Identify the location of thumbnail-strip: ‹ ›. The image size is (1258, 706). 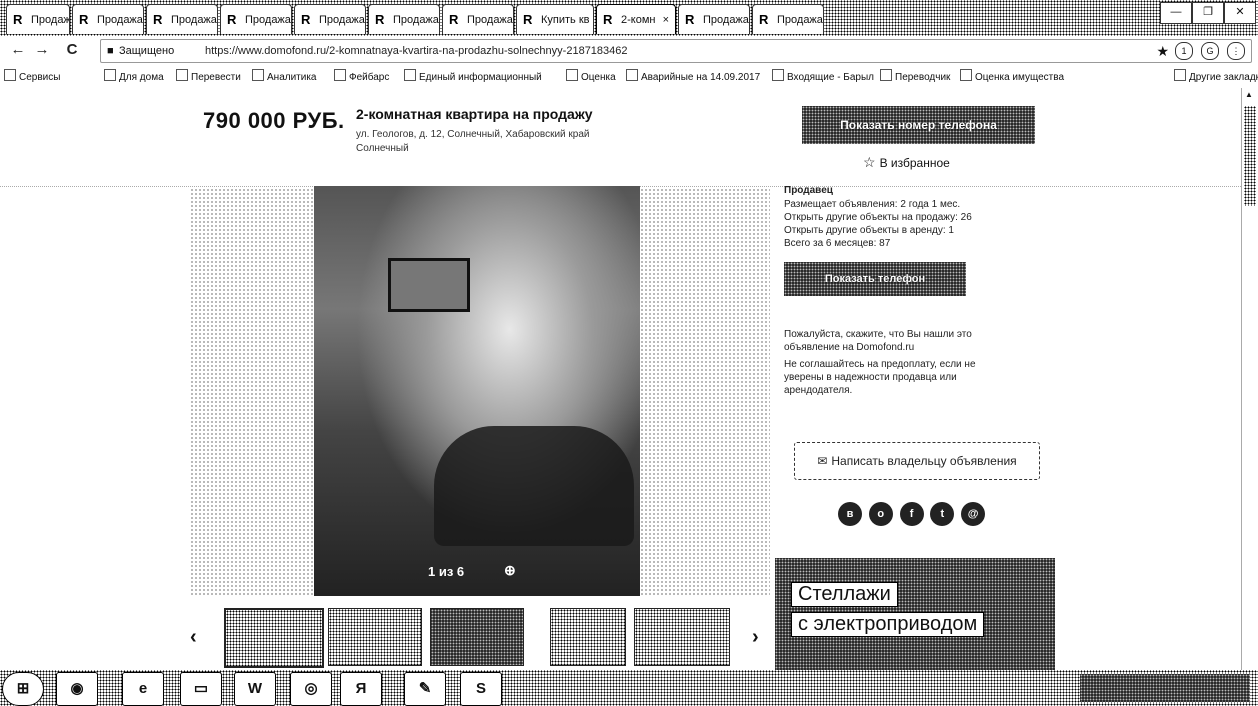
(485, 637).